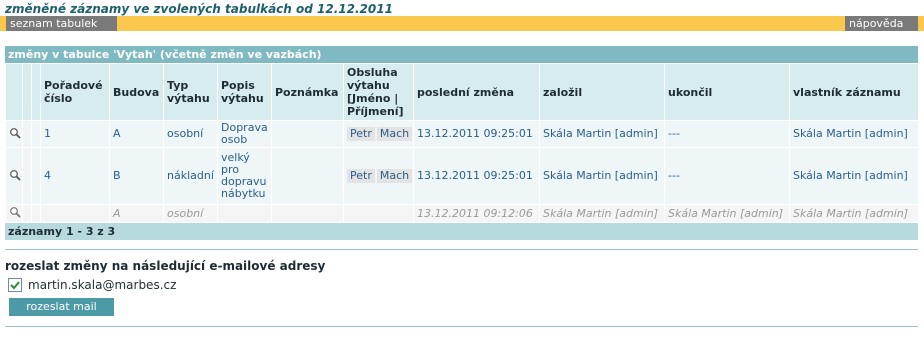 Image resolution: width=924 pixels, height=340 pixels. What do you see at coordinates (75, 92) in the screenshot?
I see `col-poradove-cislo: Pořadové číslo` at bounding box center [75, 92].